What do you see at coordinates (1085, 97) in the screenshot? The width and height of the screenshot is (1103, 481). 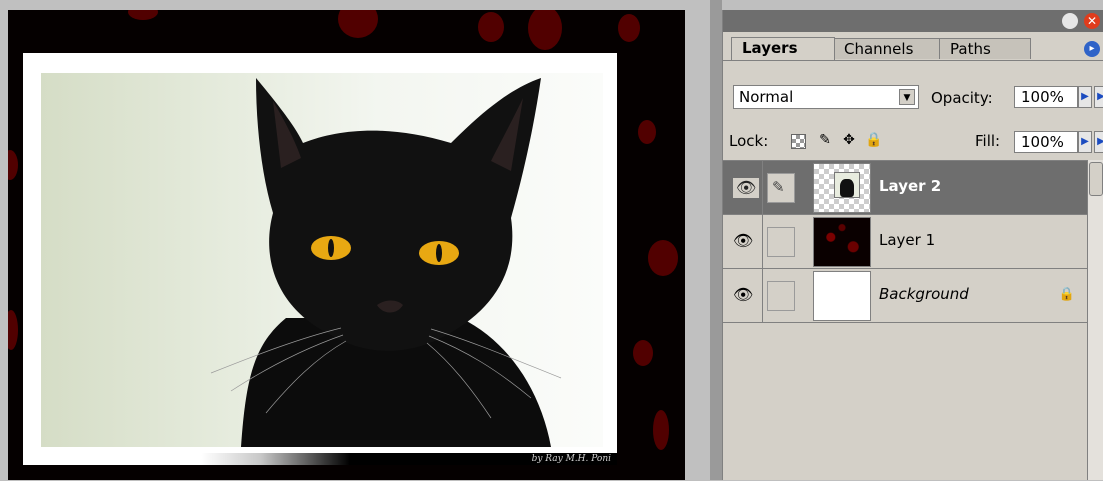 I see `opacity-slider-button: ▶` at bounding box center [1085, 97].